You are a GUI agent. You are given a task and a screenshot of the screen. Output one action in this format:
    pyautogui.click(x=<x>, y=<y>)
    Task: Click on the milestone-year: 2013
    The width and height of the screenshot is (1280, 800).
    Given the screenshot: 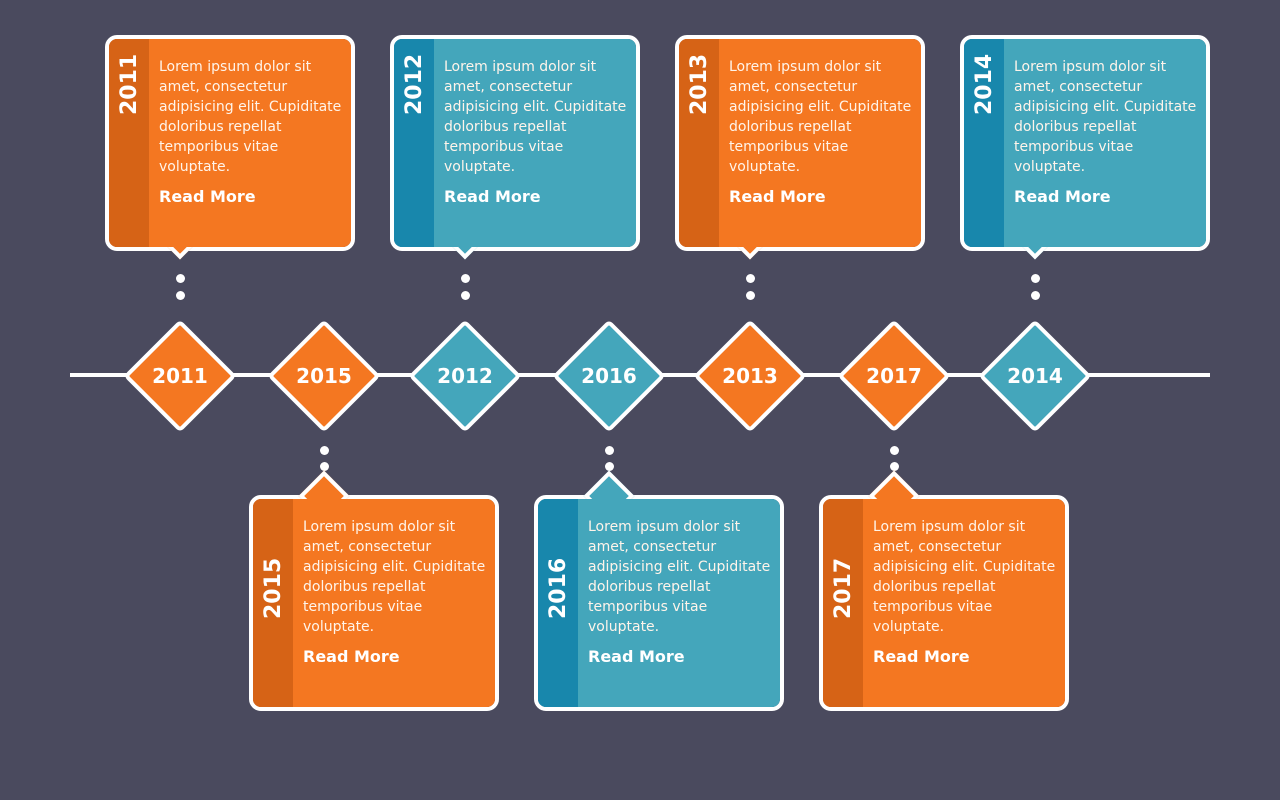 What is the action you would take?
    pyautogui.click(x=750, y=376)
    